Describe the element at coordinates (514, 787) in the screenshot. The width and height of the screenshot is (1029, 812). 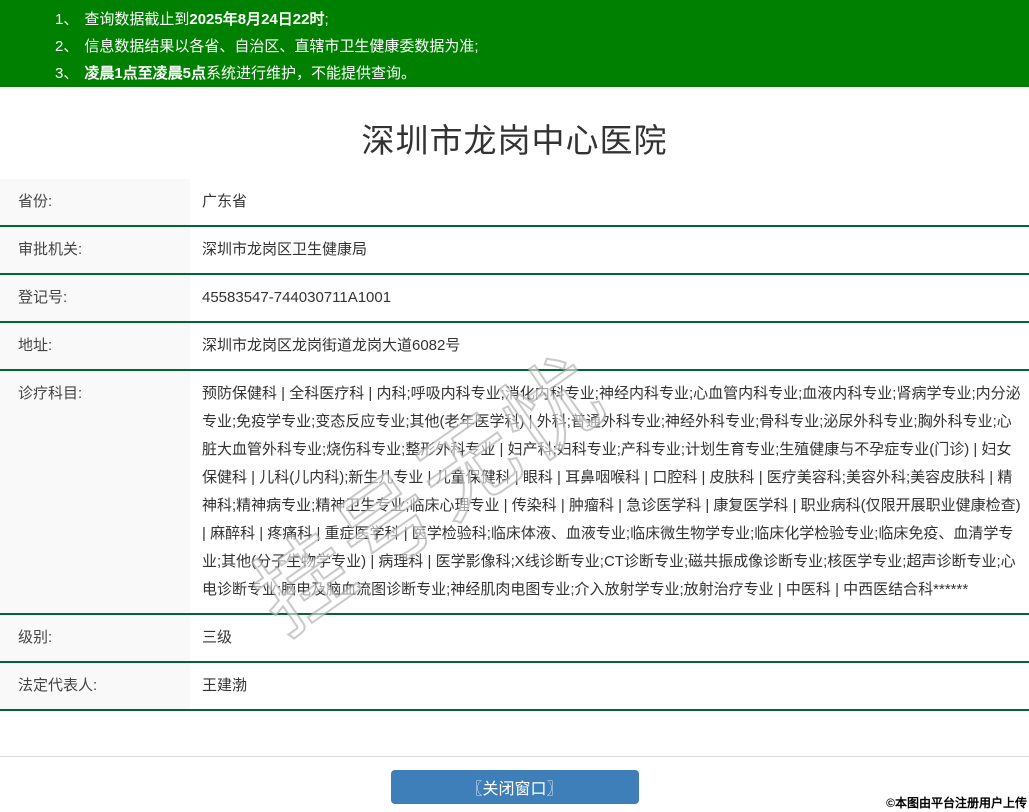
I see `close-window-button: 〖关闭窗口〗` at that location.